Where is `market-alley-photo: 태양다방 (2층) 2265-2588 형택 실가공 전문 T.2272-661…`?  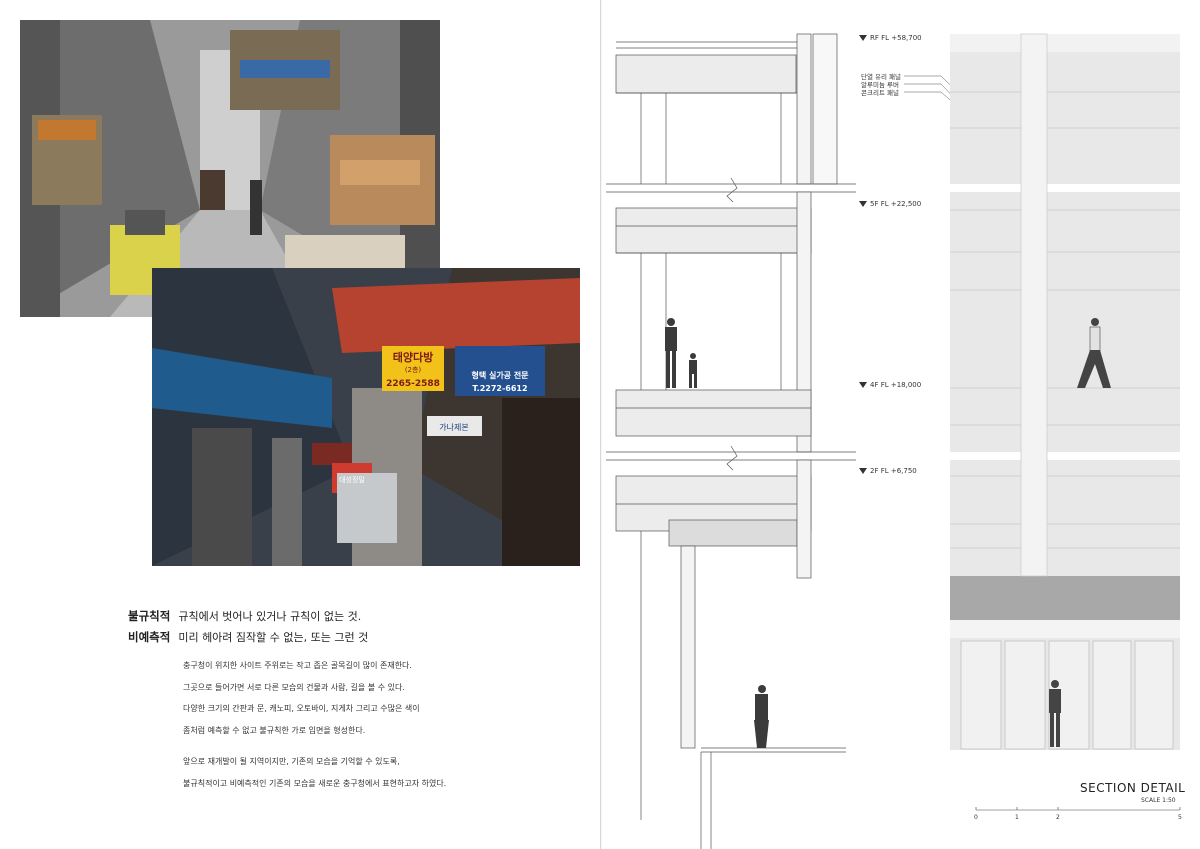
market-alley-photo: 태양다방 (2층) 2265-2588 형택 실가공 전문 T.2272-661… is located at coordinates (366, 417).